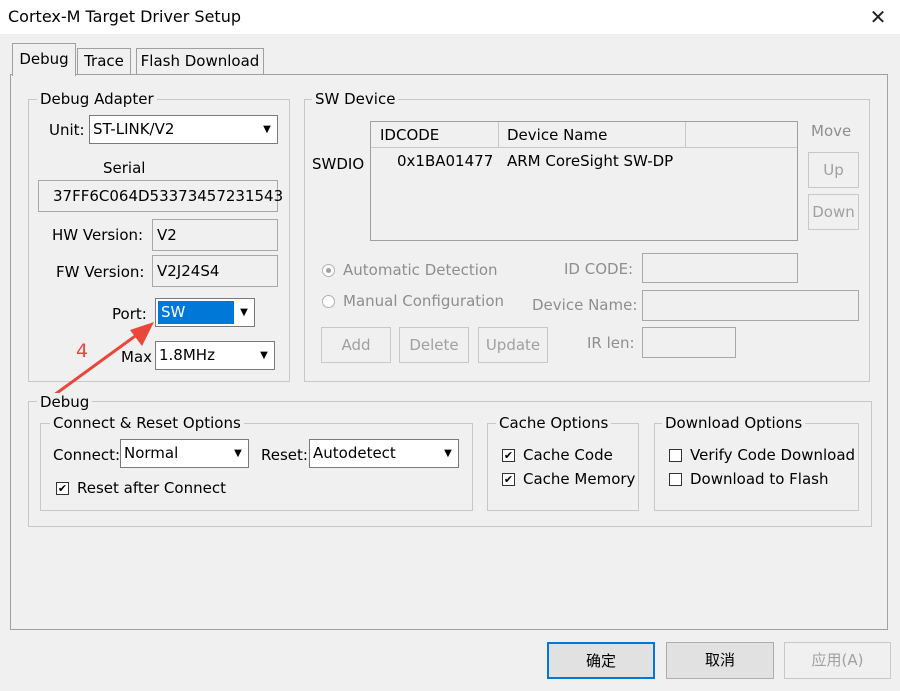  Describe the element at coordinates (67, 130) in the screenshot. I see `unit-label: Unit:` at that location.